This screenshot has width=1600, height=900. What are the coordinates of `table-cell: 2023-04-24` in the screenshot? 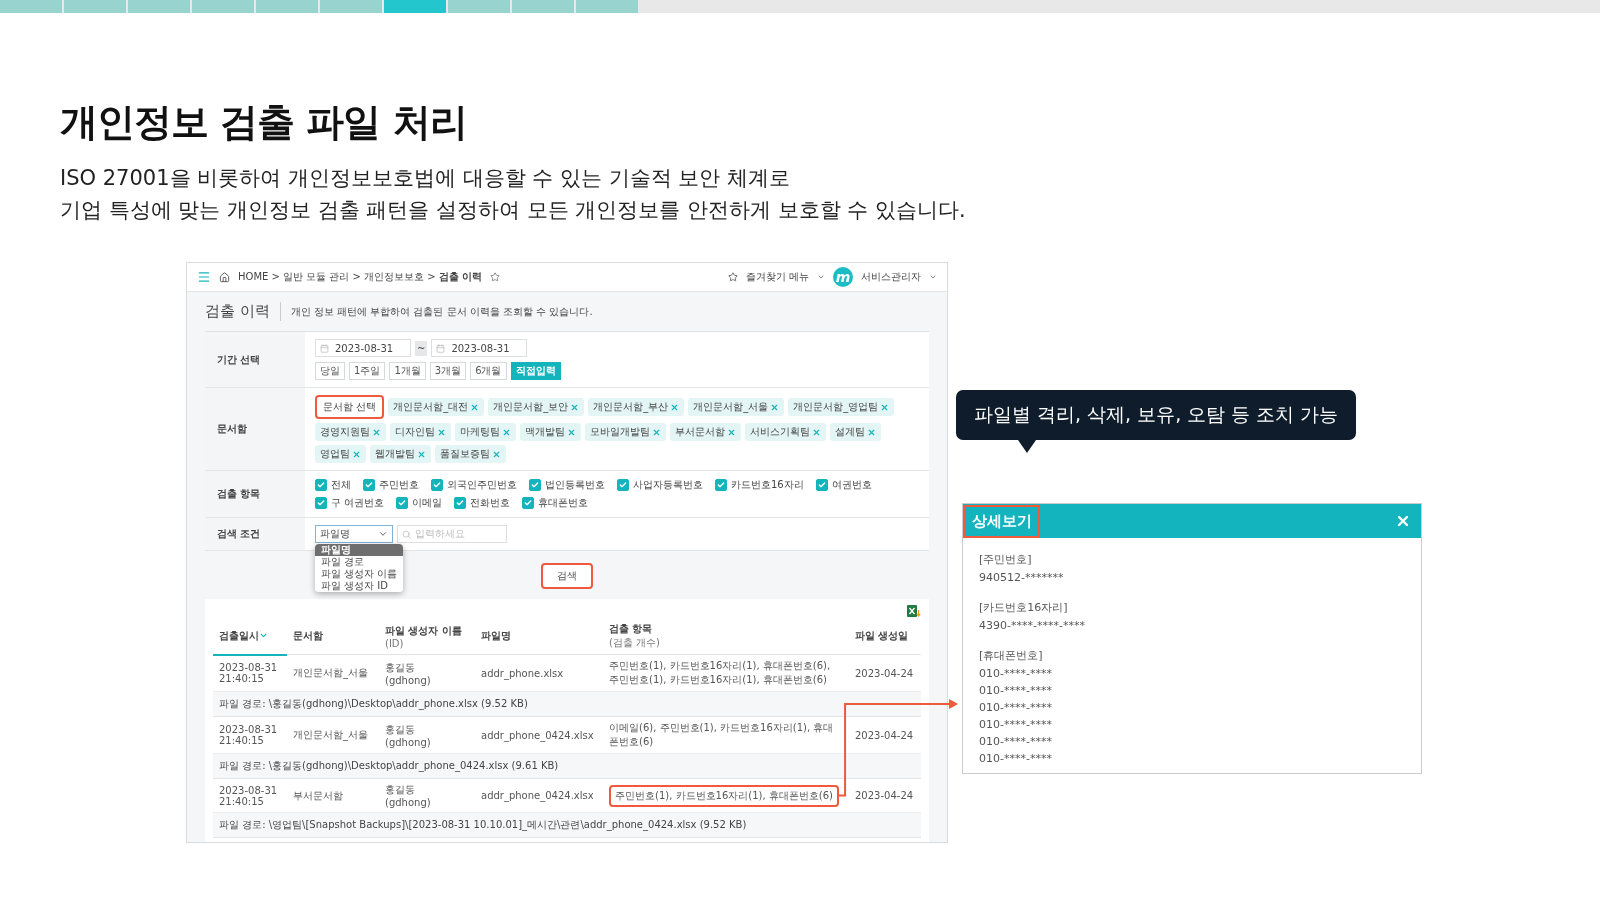 It's located at (885, 735).